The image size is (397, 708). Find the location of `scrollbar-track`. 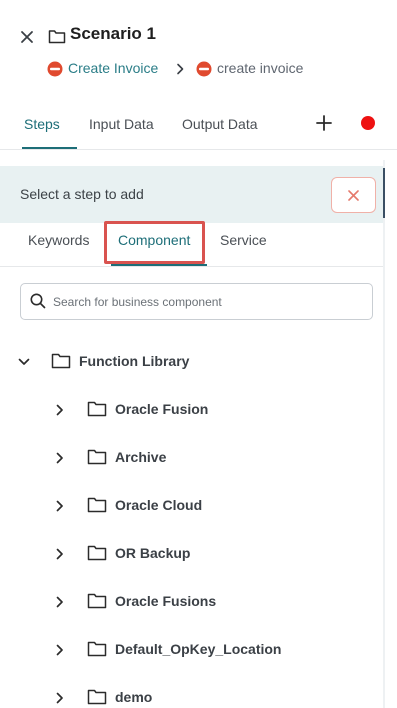

scrollbar-track is located at coordinates (384, 434).